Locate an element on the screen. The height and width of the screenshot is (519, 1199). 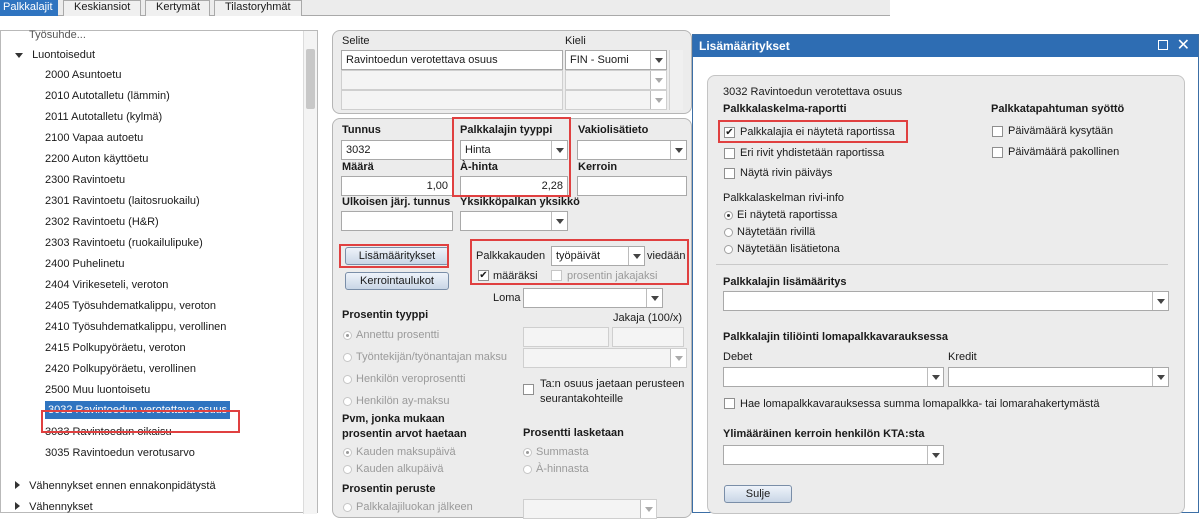
loma-select is located at coordinates (593, 298).